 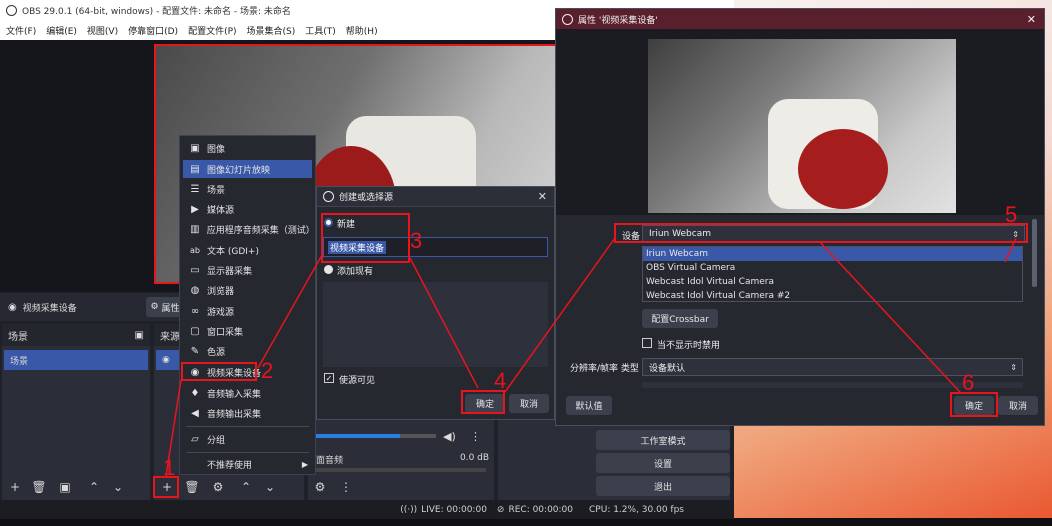 What do you see at coordinates (61, 30) in the screenshot?
I see `menu-edit: 编辑(E)` at bounding box center [61, 30].